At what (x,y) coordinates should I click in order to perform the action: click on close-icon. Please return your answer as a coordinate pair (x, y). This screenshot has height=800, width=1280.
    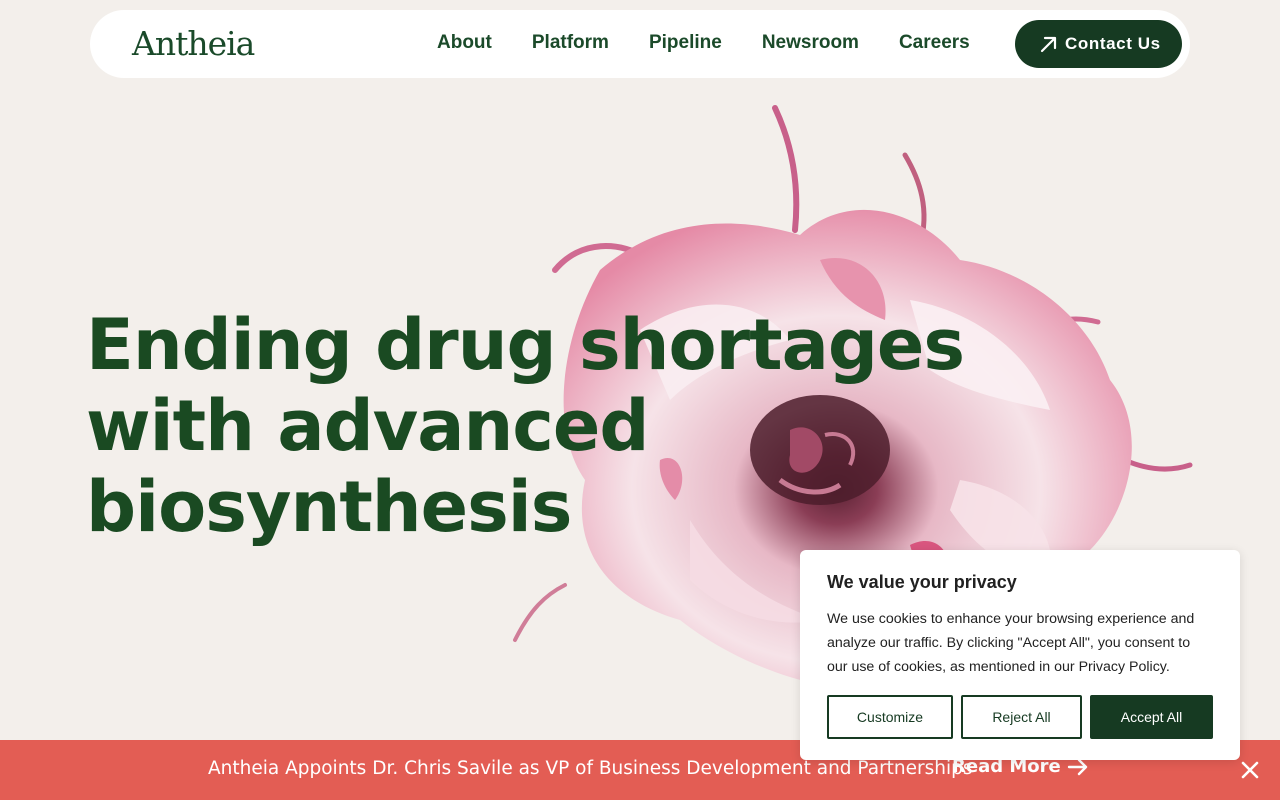
    Looking at the image, I should click on (1250, 770).